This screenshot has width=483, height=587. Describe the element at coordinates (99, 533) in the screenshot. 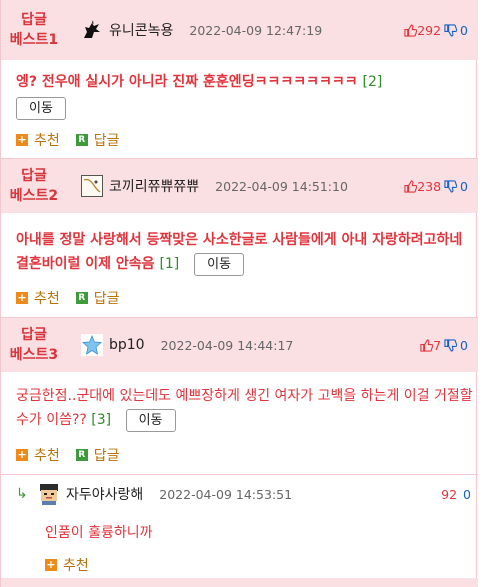

I see `reply-text: 인품이 훌륭하니까` at that location.